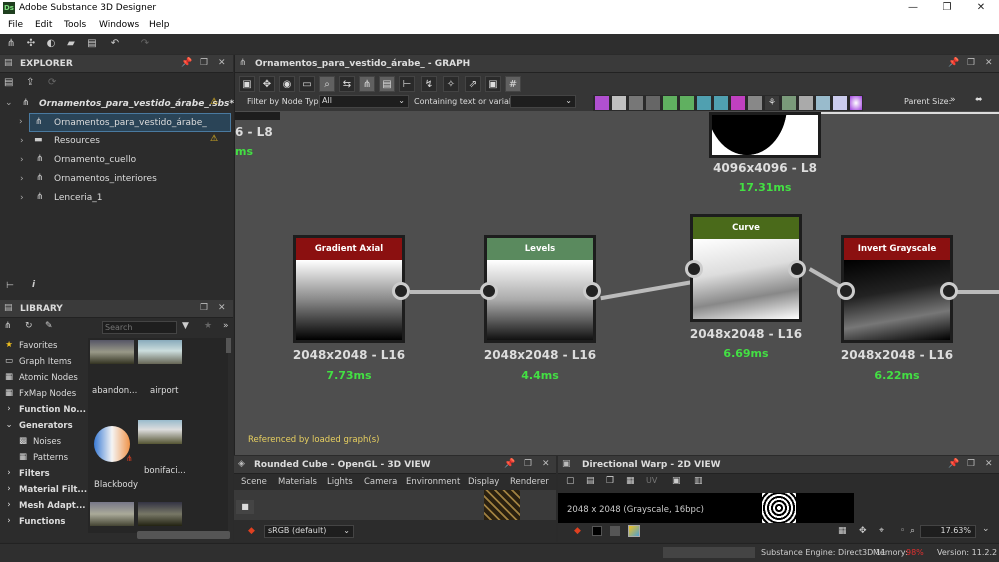 This screenshot has width=999, height=562. Describe the element at coordinates (340, 482) in the screenshot. I see `menu-lights: Lights` at that location.